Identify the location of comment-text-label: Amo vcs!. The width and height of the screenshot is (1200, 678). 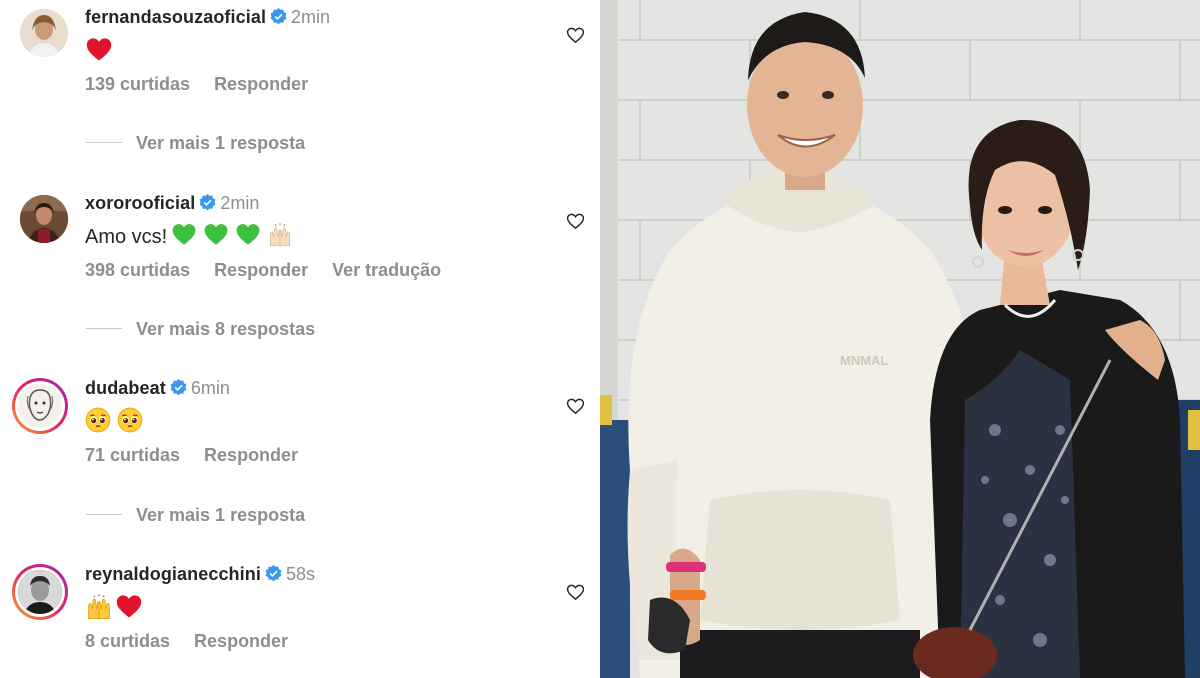
(126, 237).